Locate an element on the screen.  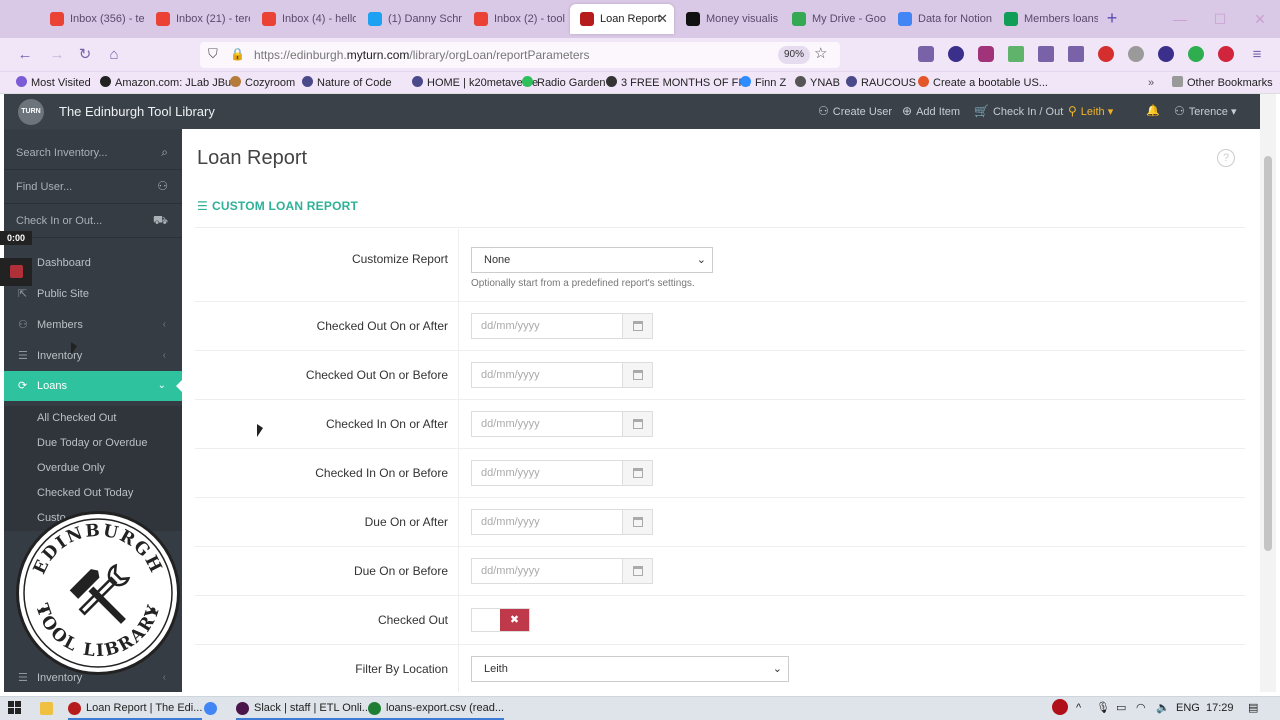
adblock-icon is located at coordinates (1226, 54).